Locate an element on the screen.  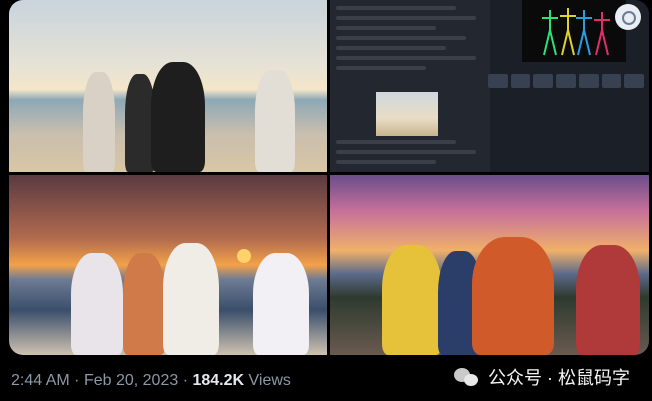
wechat-icon is located at coordinates (467, 377).